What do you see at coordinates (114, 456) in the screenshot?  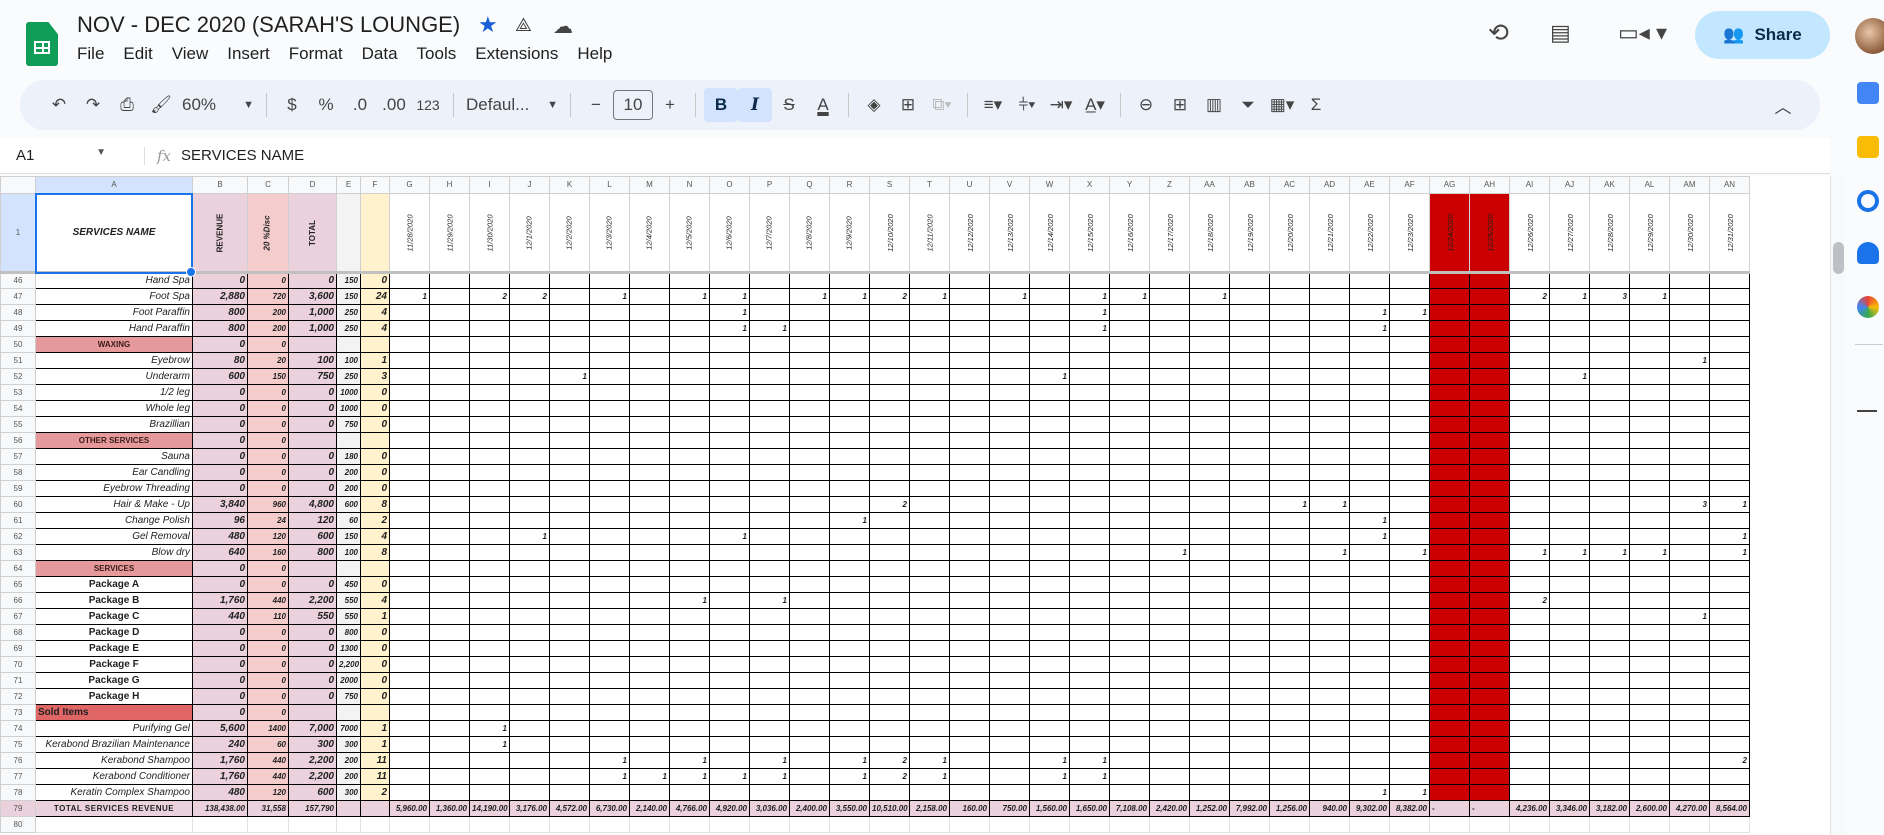 I see `service-name: Sauna` at bounding box center [114, 456].